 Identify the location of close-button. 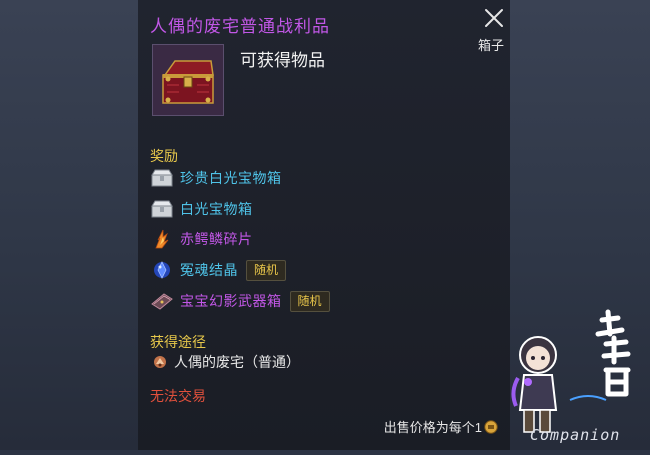
(494, 18).